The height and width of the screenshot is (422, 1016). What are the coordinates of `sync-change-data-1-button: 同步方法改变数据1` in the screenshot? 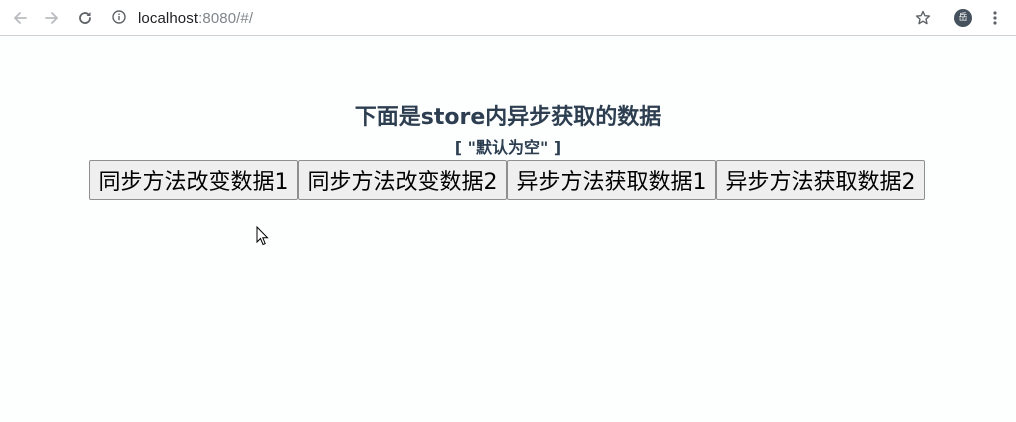 It's located at (193, 180).